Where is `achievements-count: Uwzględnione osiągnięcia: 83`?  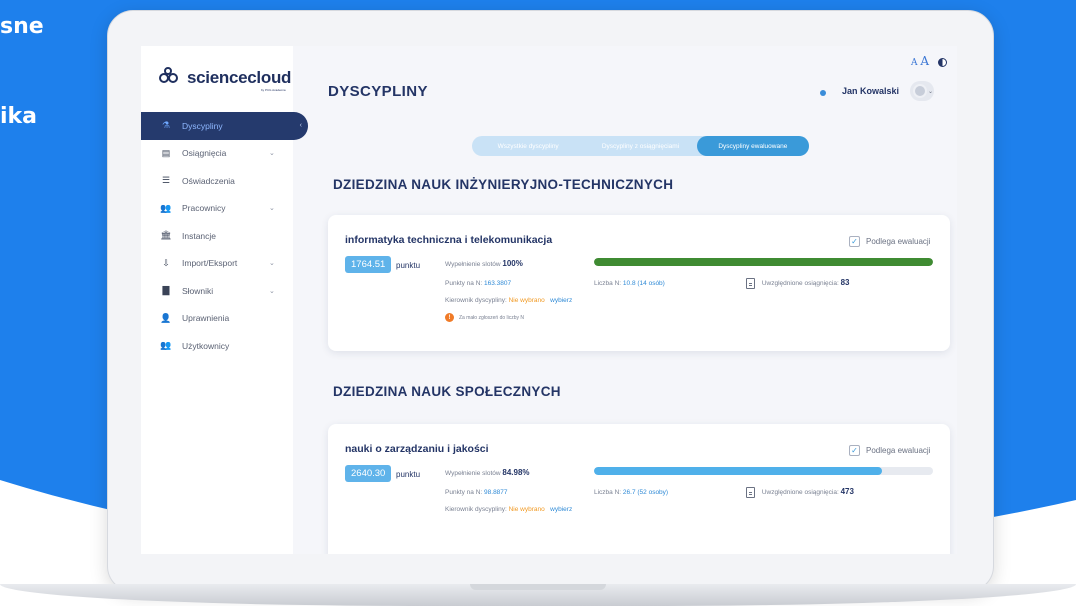 achievements-count: Uwzględnione osiągnięcia: 83 is located at coordinates (798, 283).